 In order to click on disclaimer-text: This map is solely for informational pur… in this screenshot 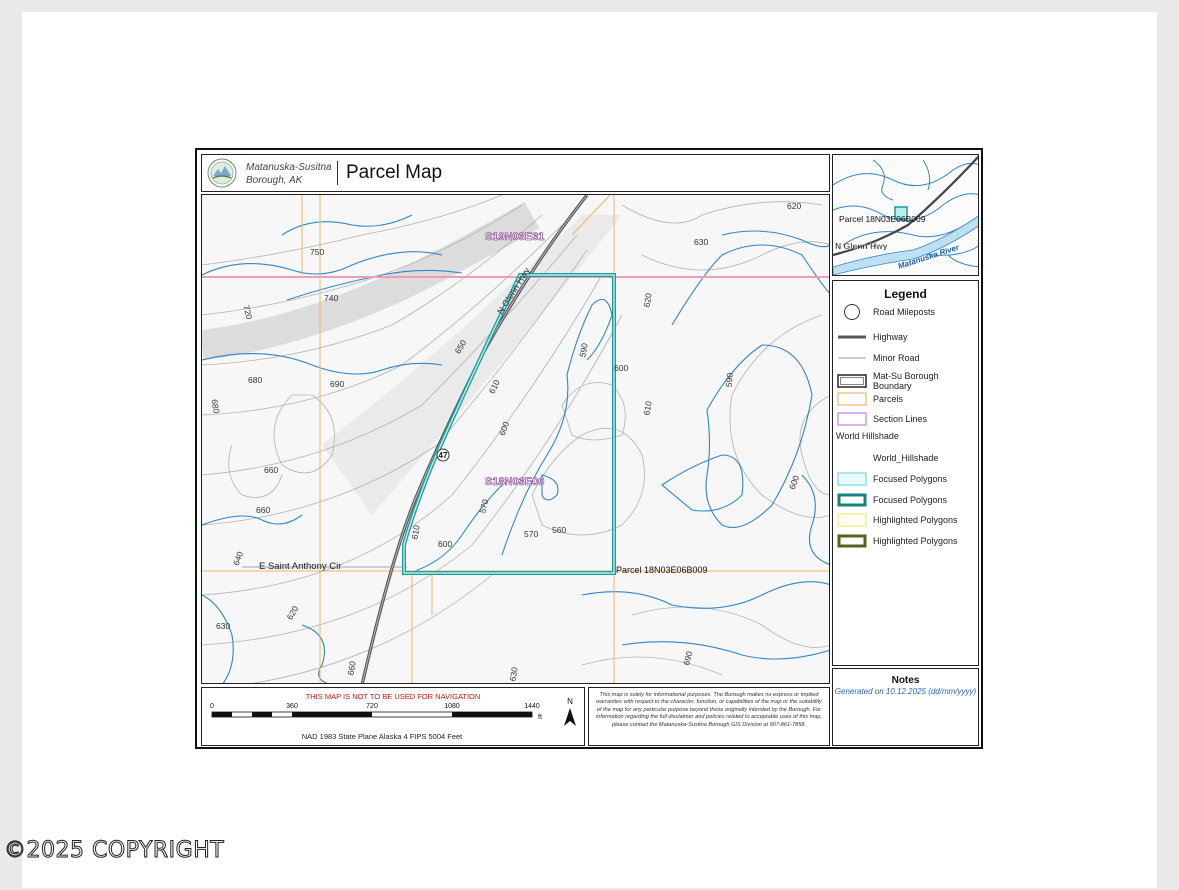, I will do `click(709, 710)`.